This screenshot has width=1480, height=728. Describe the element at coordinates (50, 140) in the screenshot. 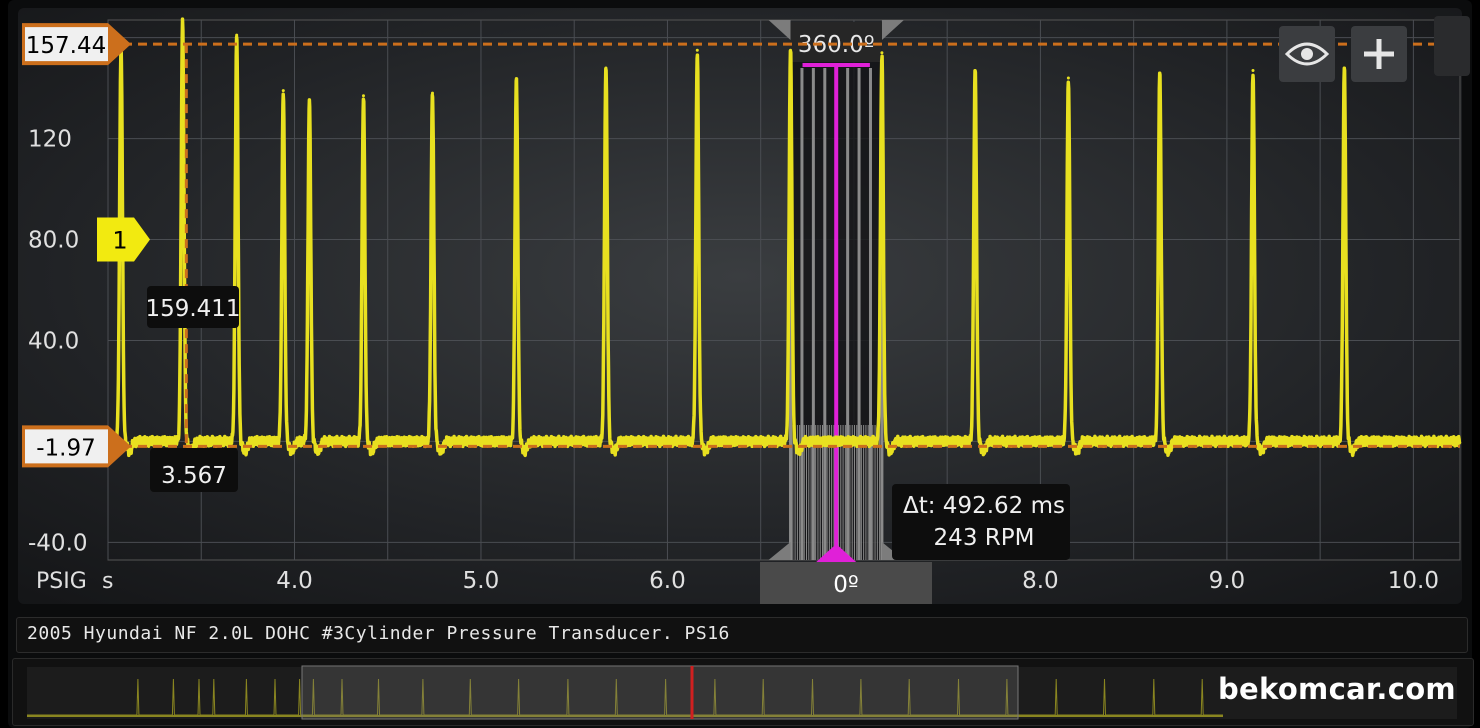

I see `y-tick-label: 120` at that location.